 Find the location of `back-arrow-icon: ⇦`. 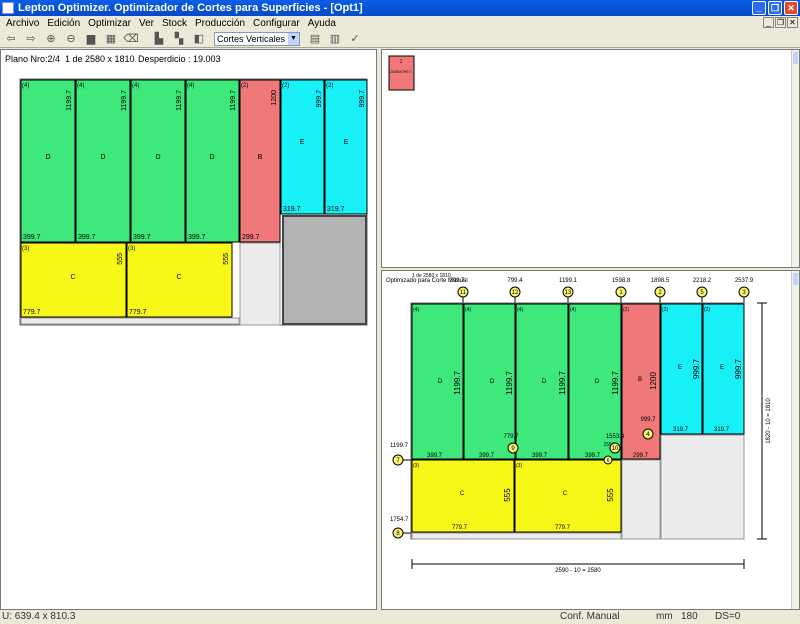

back-arrow-icon: ⇦ is located at coordinates (11, 39).